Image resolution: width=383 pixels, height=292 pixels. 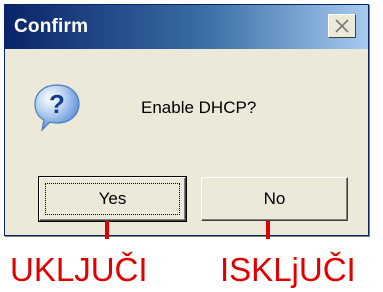 I want to click on close-button, so click(x=342, y=26).